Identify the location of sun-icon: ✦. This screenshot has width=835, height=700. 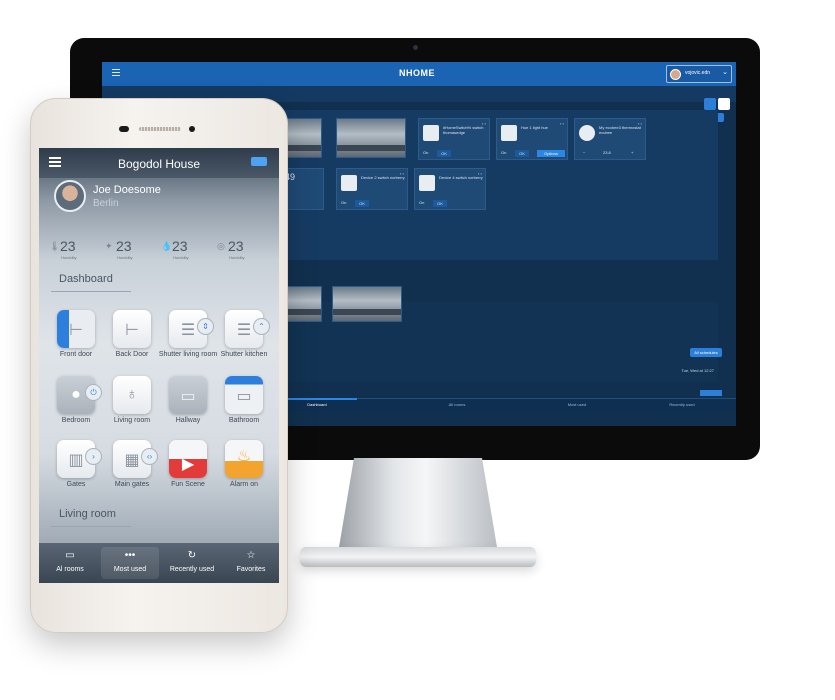
(109, 246).